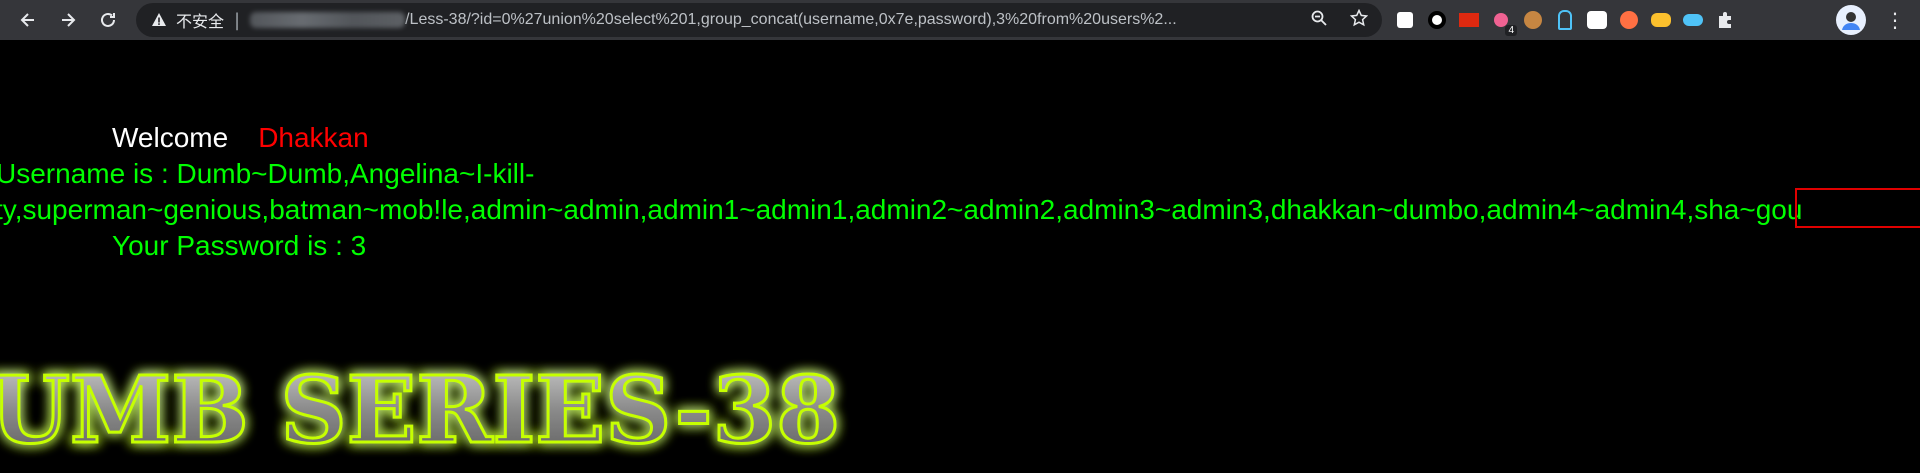 The height and width of the screenshot is (473, 1920). Describe the element at coordinates (239, 245) in the screenshot. I see `password-line: Your Password is : 3` at that location.